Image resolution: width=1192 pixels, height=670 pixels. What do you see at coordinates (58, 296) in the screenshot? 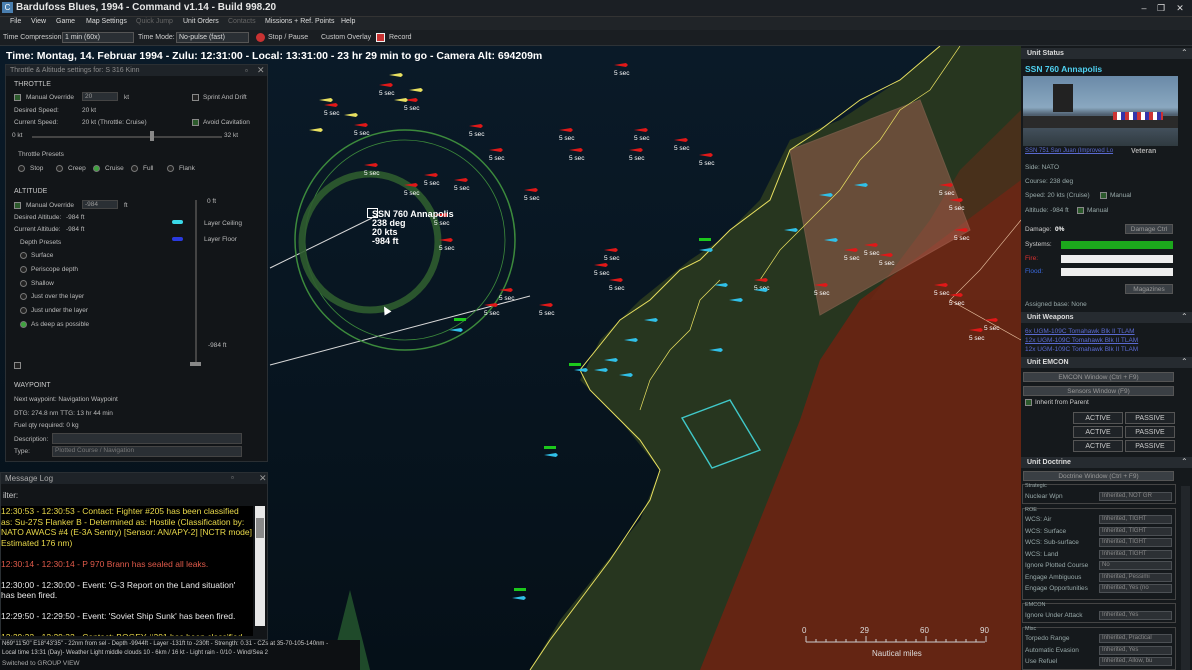
I see `depth-over-layer-label: Just over the layer` at bounding box center [58, 296].